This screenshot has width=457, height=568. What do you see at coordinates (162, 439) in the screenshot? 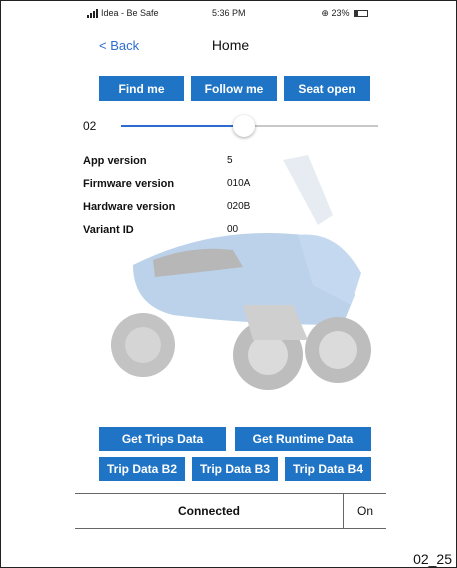
I see `get-trips-data-button: Get Trips Data` at bounding box center [162, 439].